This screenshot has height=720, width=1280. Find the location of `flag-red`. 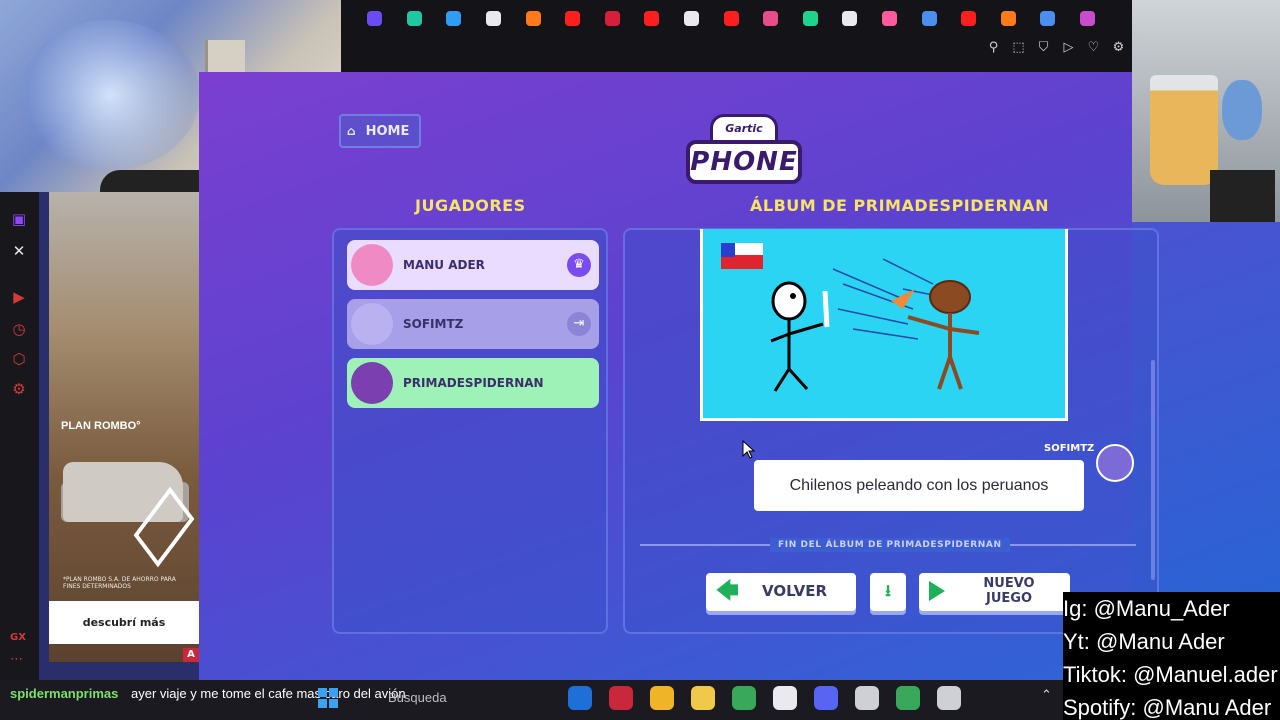

flag-red is located at coordinates (742, 262).